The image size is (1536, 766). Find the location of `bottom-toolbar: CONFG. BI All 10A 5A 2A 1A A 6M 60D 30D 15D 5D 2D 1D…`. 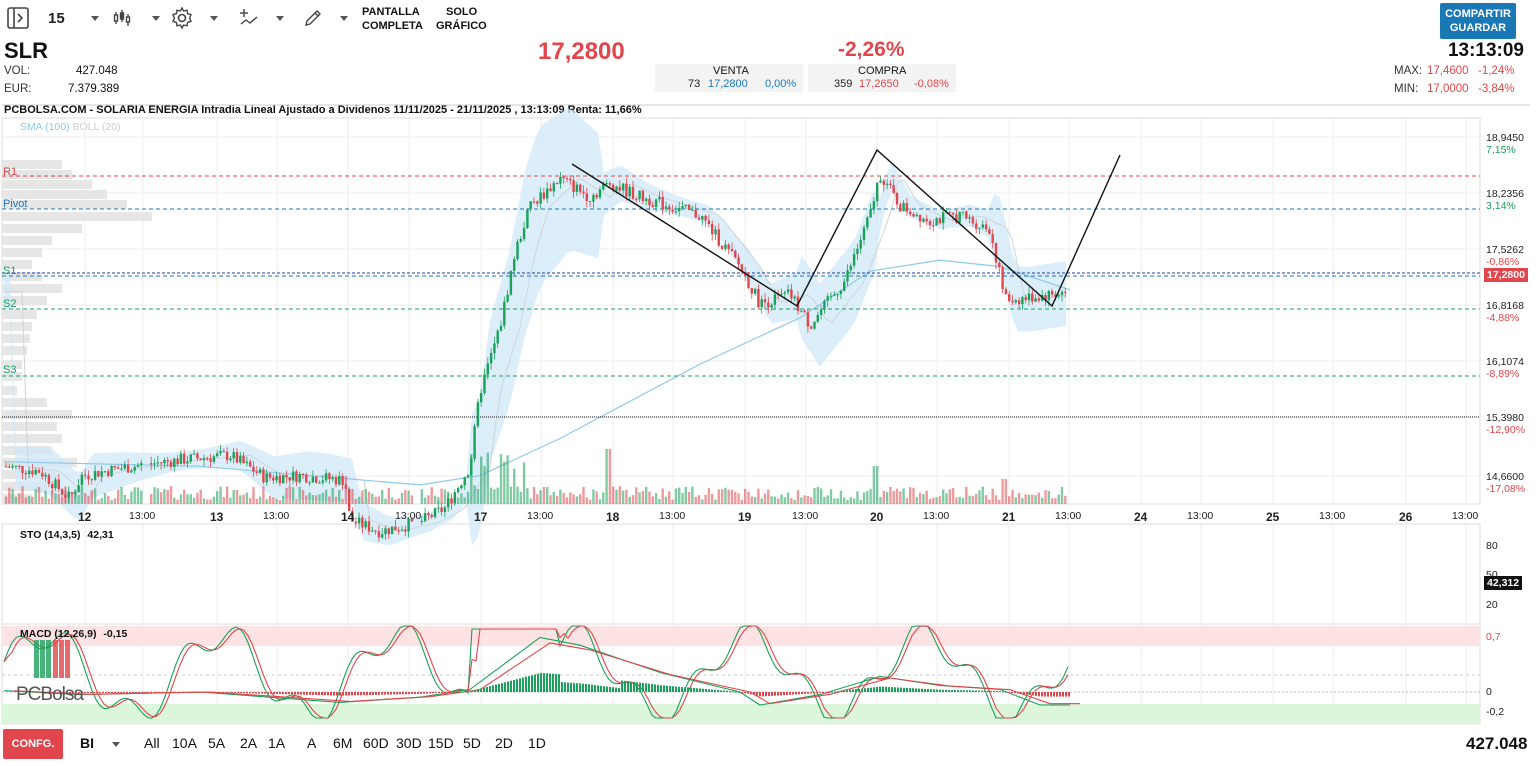

bottom-toolbar: CONFG. BI All 10A 5A 2A 1A A 6M 60D 30D 15D 5D 2D 1D… is located at coordinates (768, 743).